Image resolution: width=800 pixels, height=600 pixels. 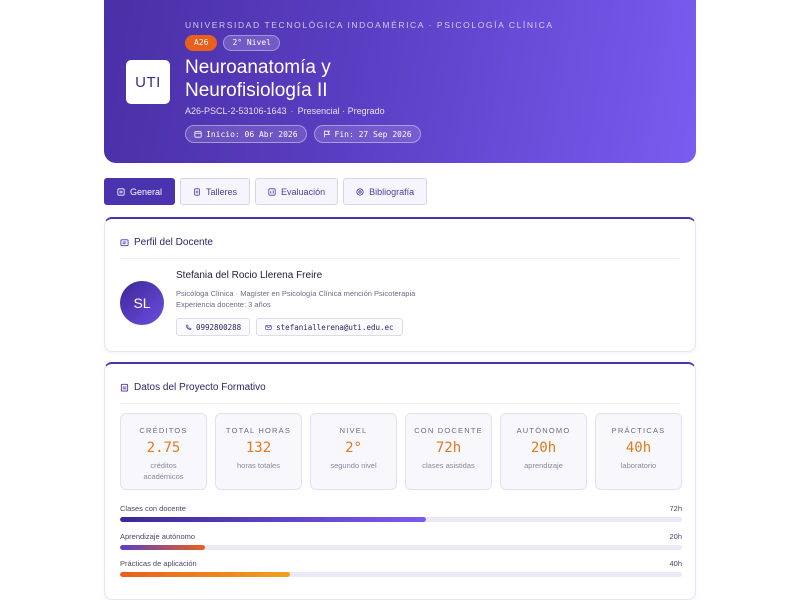 What do you see at coordinates (353, 430) in the screenshot?
I see `stat-label: NIVEL` at bounding box center [353, 430].